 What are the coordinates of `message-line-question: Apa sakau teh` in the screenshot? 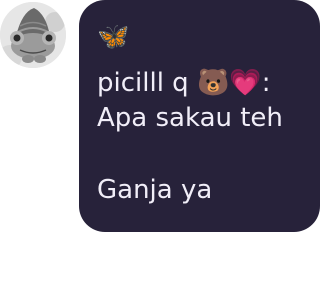 It's located at (190, 118).